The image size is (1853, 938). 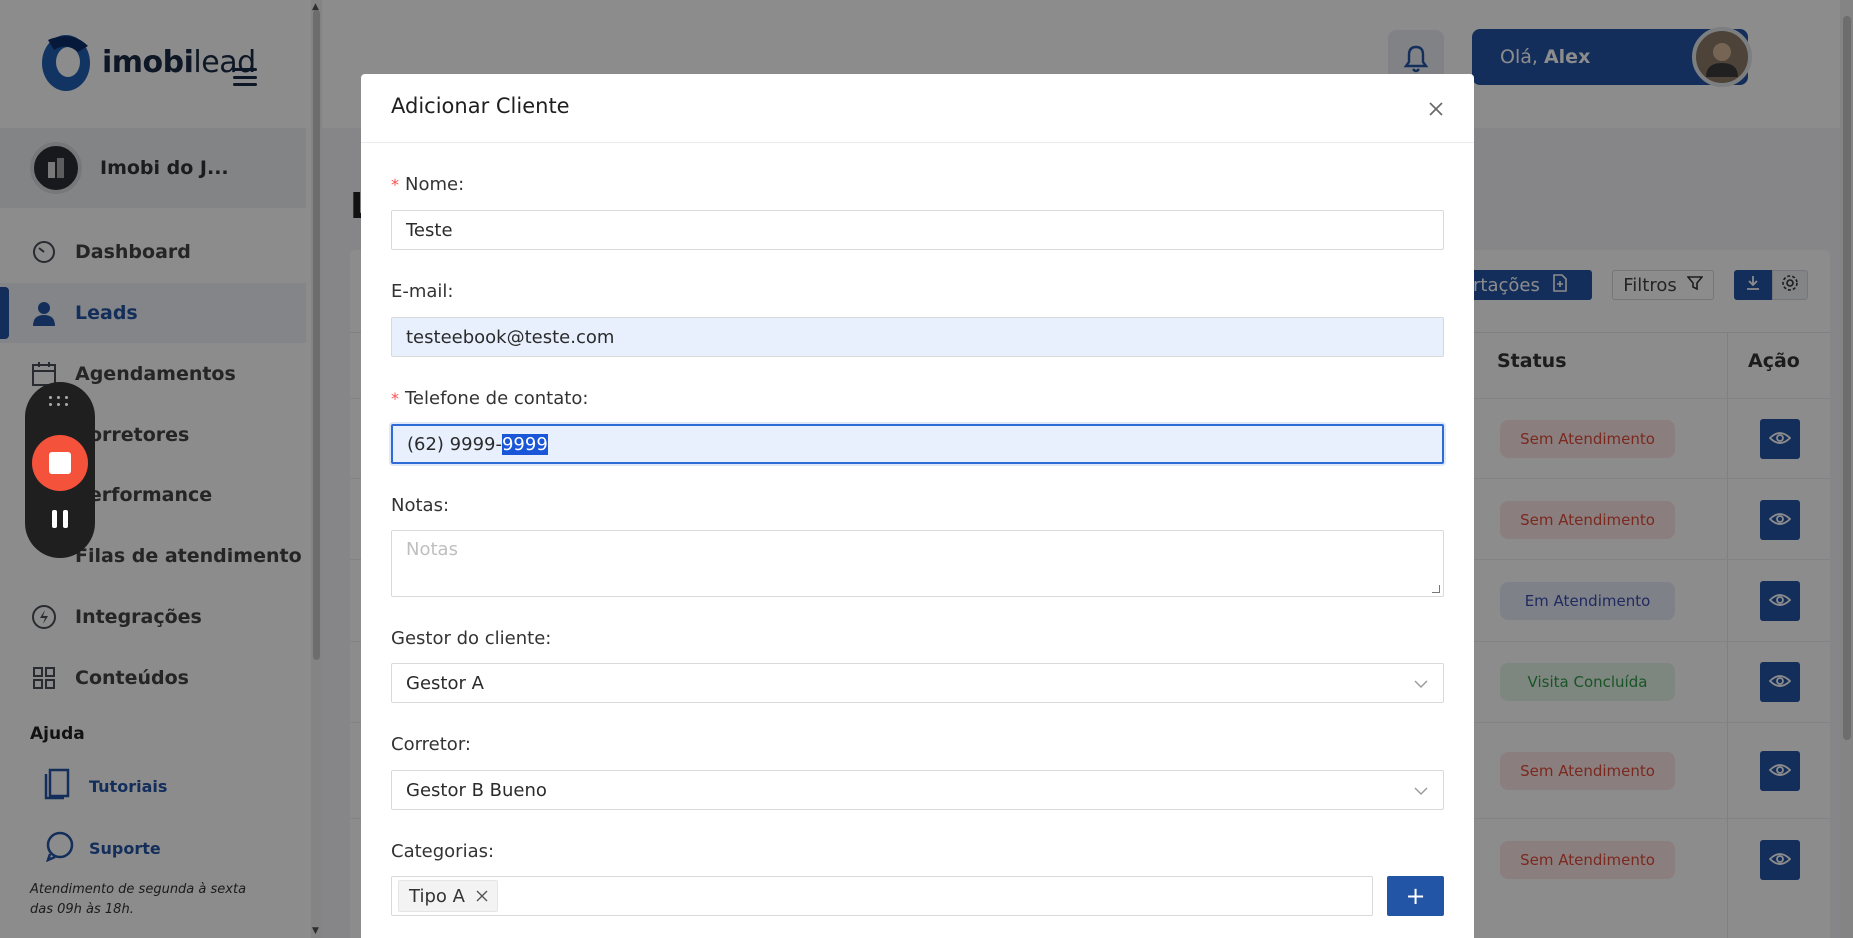 I want to click on category-tag: Tipo A, so click(x=448, y=896).